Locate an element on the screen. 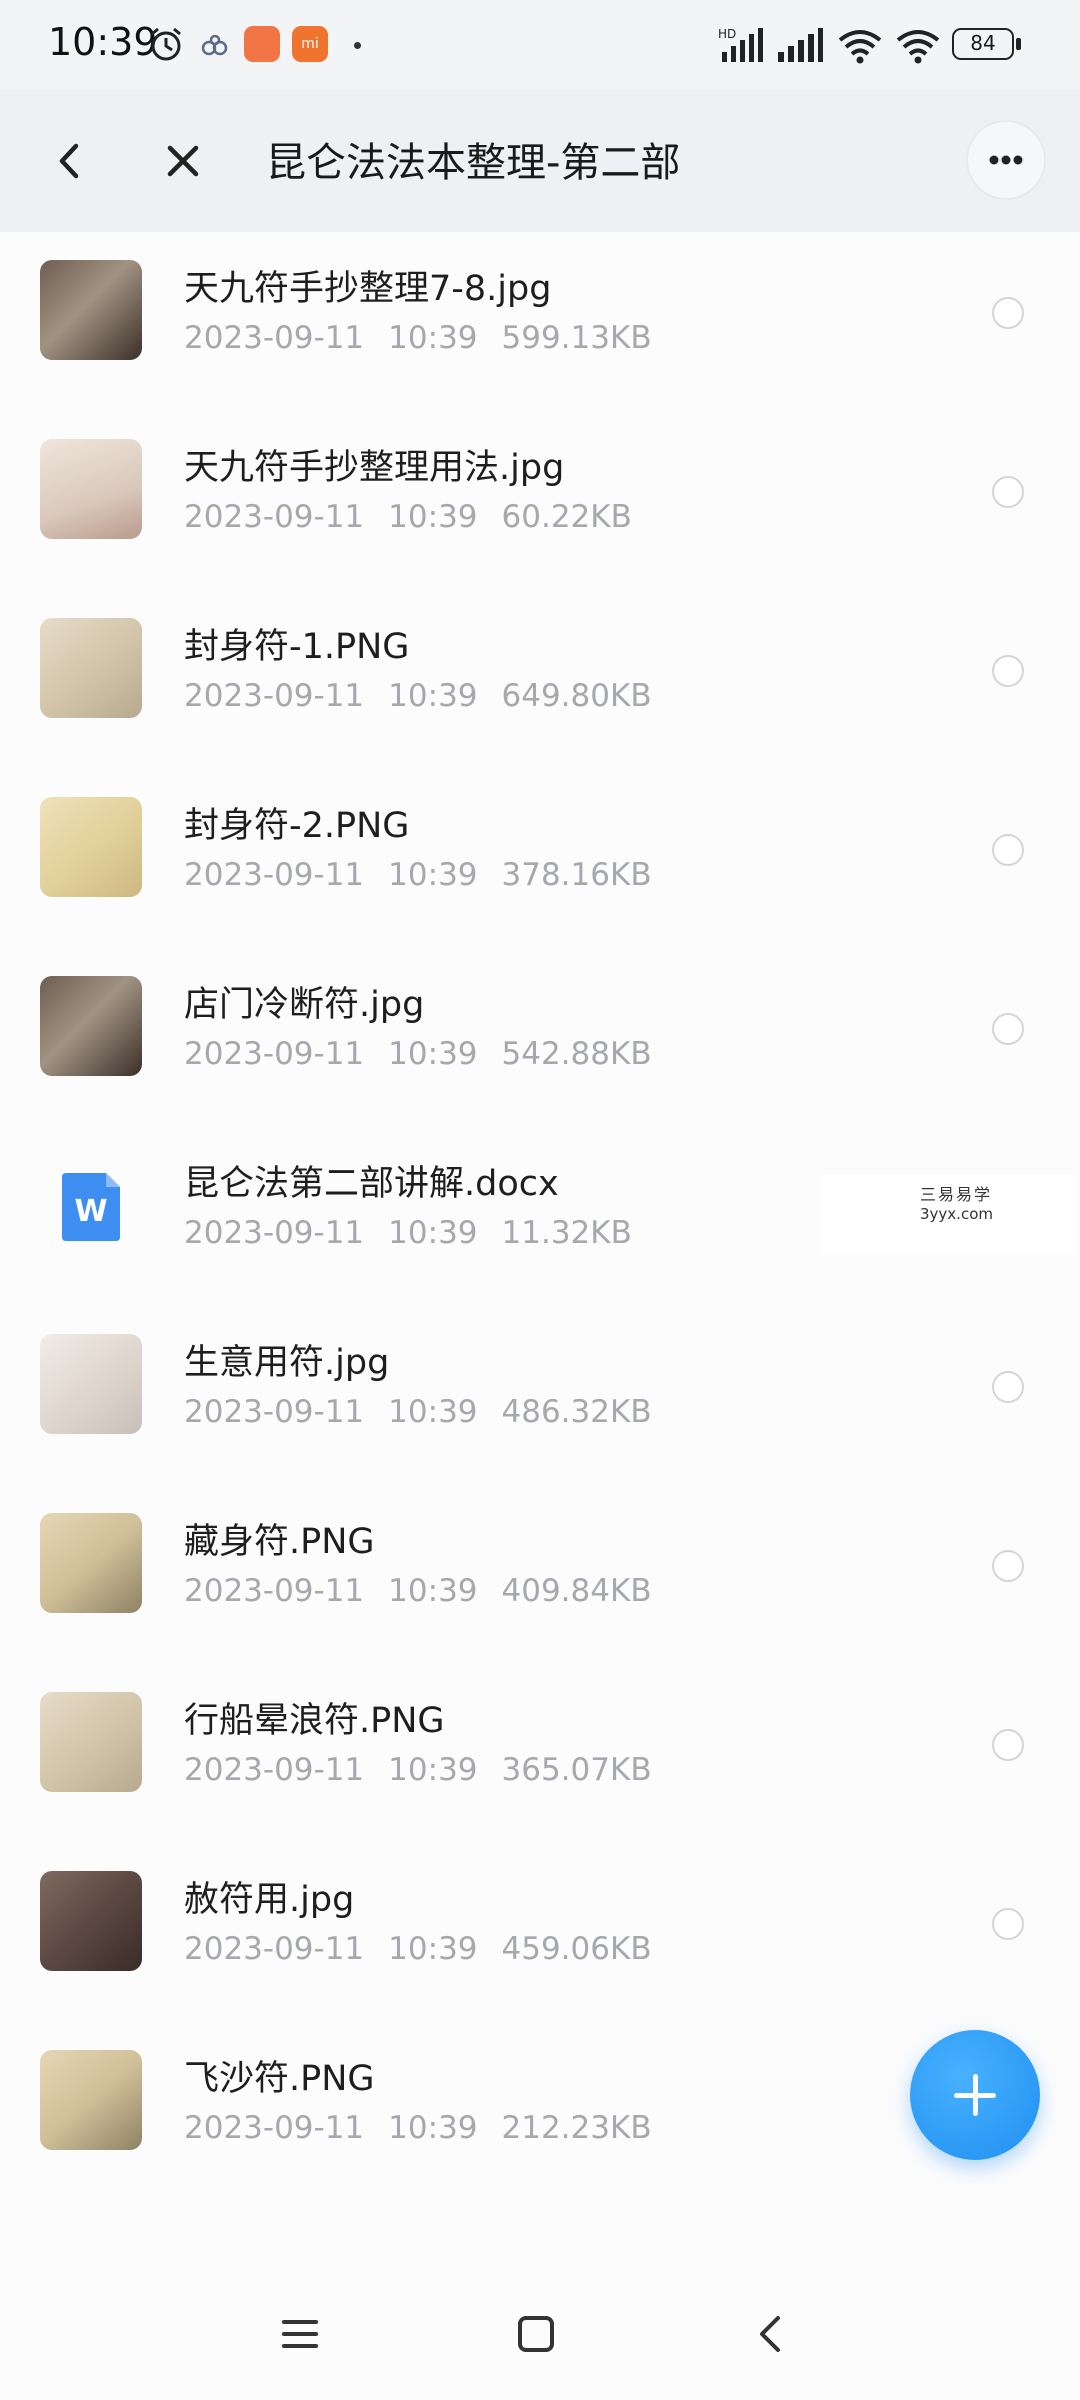 This screenshot has height=2400, width=1080. file-meta: 2023-09-11 10:39 409.84KB is located at coordinates (430, 1591).